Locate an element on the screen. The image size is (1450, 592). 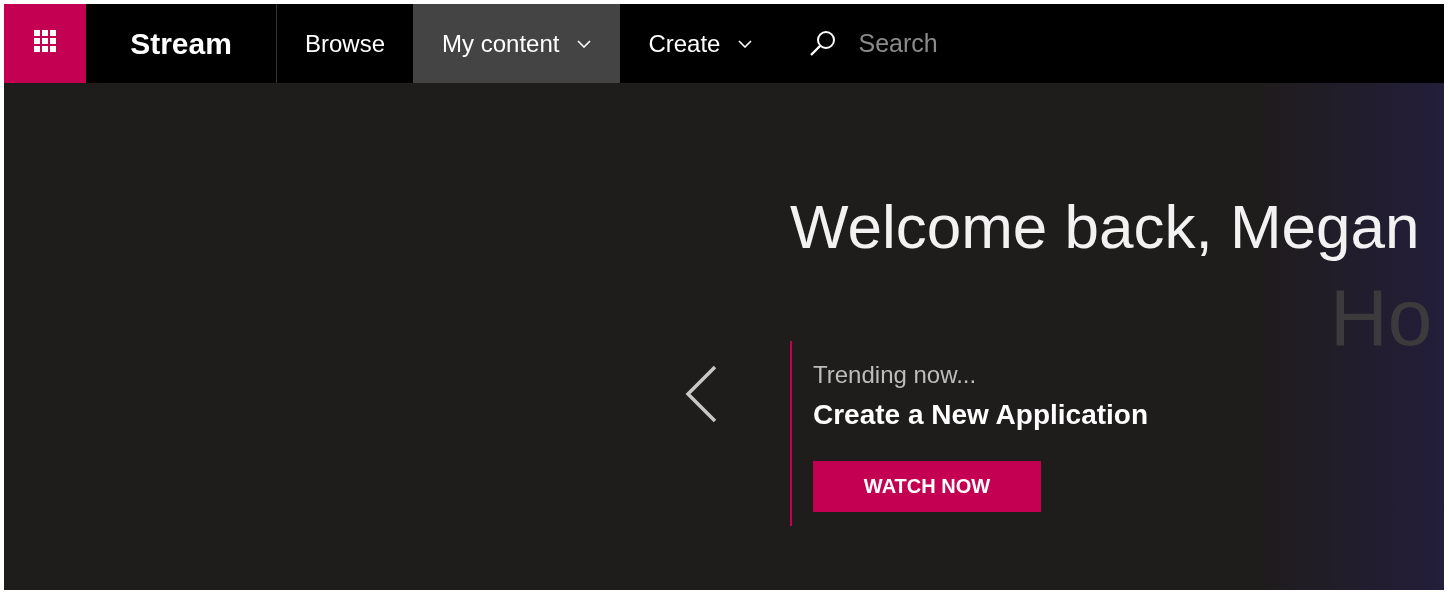
previous-button is located at coordinates (701, 394).